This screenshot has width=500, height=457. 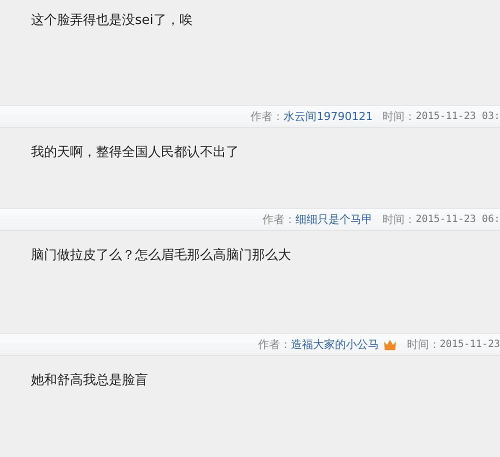 What do you see at coordinates (389, 344) in the screenshot?
I see `crown-icon` at bounding box center [389, 344].